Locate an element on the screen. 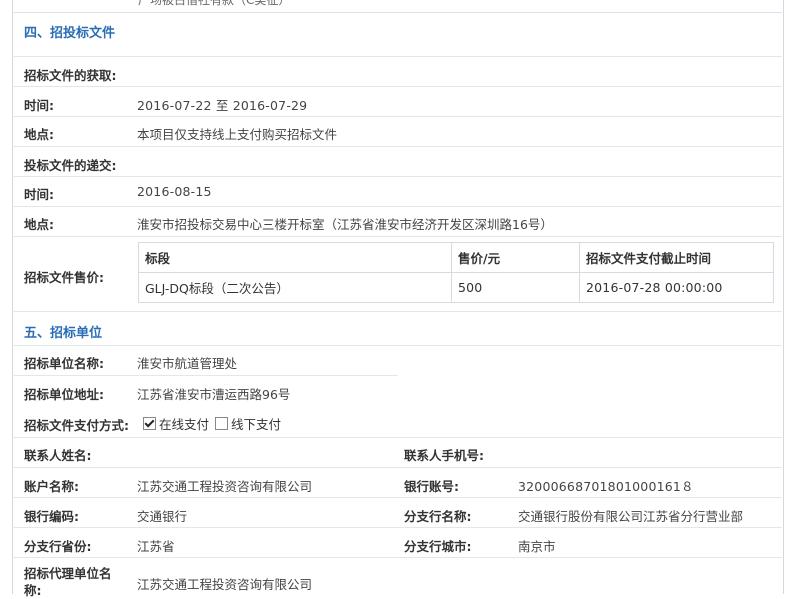 The image size is (801, 599). branch-province-label: 分支行省份: is located at coordinates (58, 546).